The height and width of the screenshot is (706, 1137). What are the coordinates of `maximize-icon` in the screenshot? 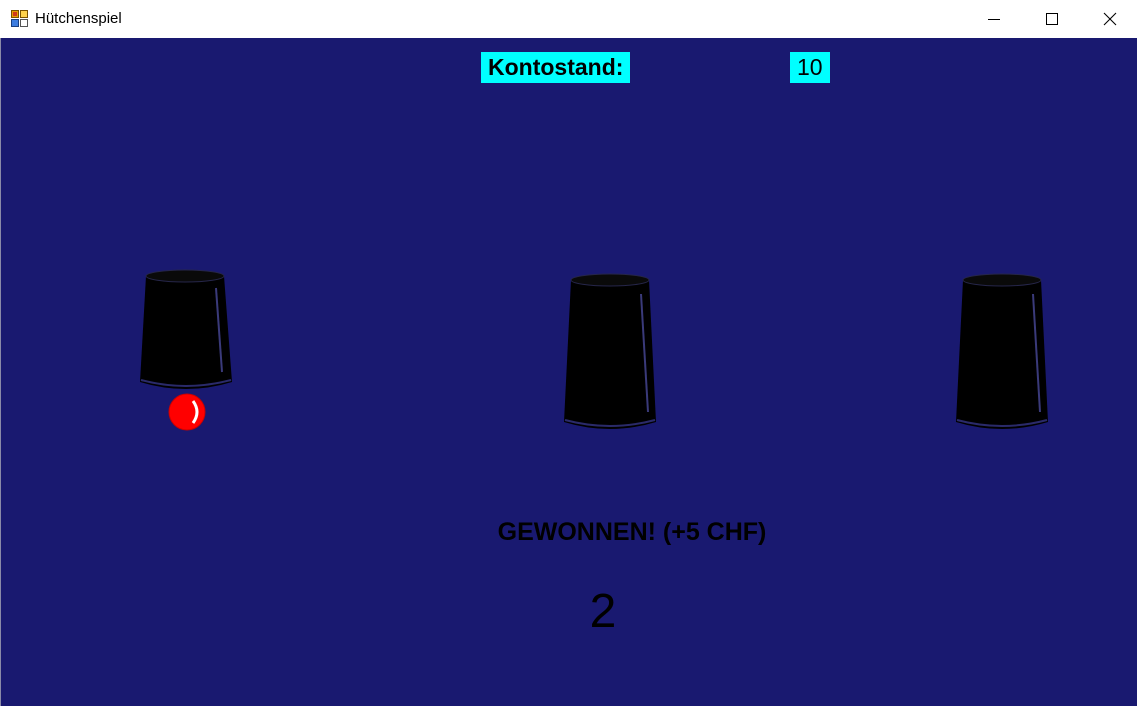 It's located at (1052, 19).